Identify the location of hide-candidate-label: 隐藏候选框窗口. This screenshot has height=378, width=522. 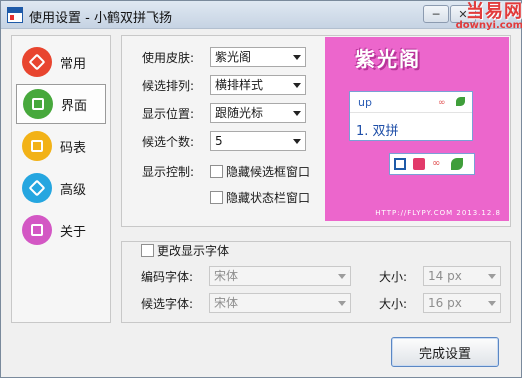
(268, 171).